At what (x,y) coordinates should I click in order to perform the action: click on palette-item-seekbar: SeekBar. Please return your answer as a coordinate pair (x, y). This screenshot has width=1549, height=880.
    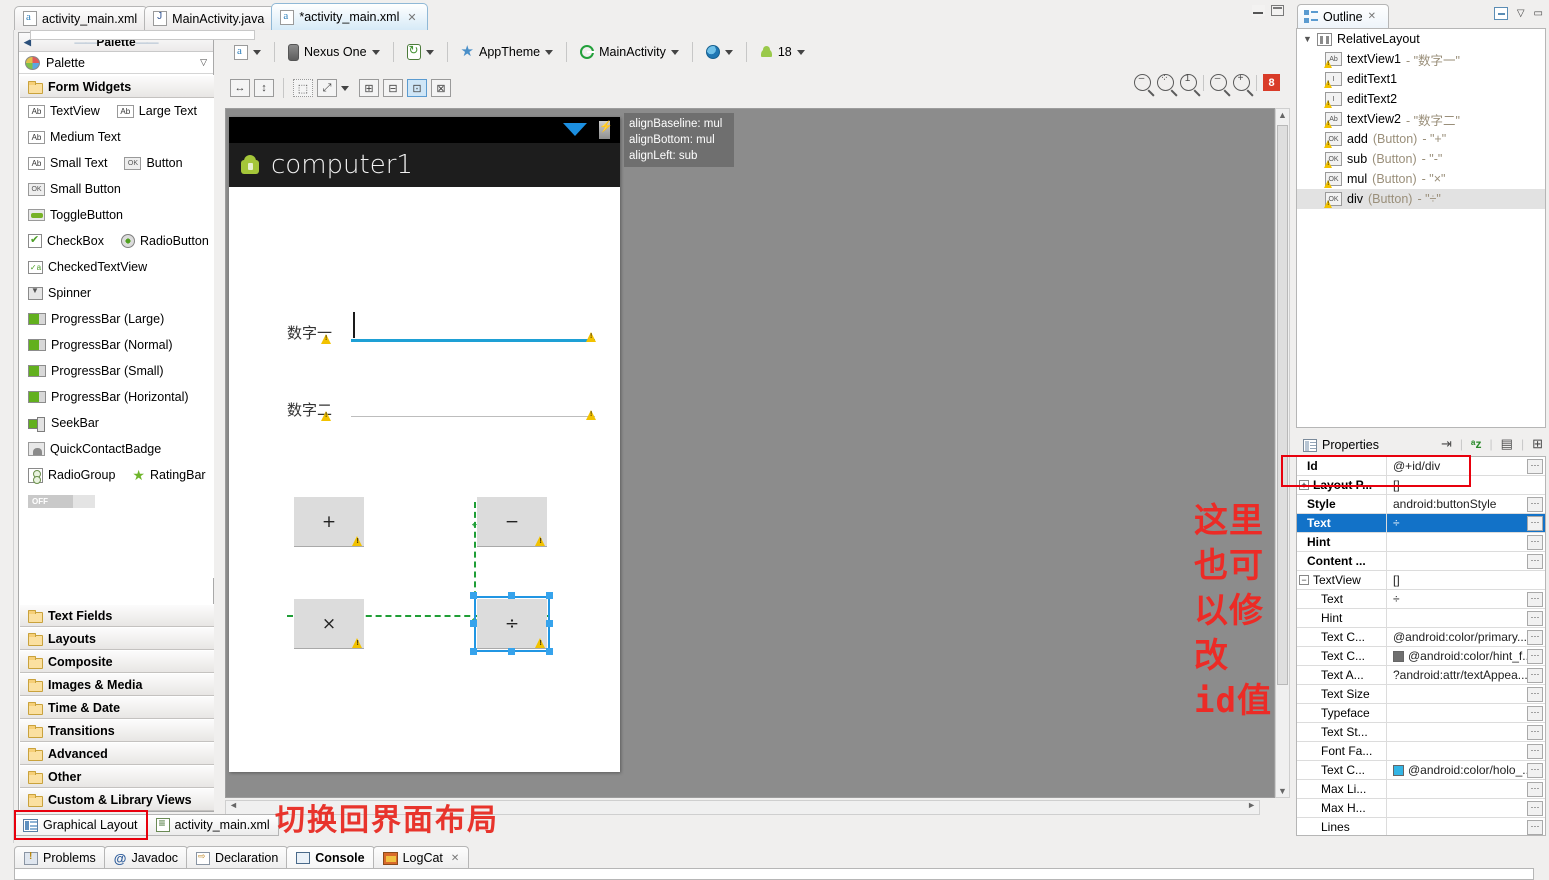
    Looking at the image, I should click on (63, 424).